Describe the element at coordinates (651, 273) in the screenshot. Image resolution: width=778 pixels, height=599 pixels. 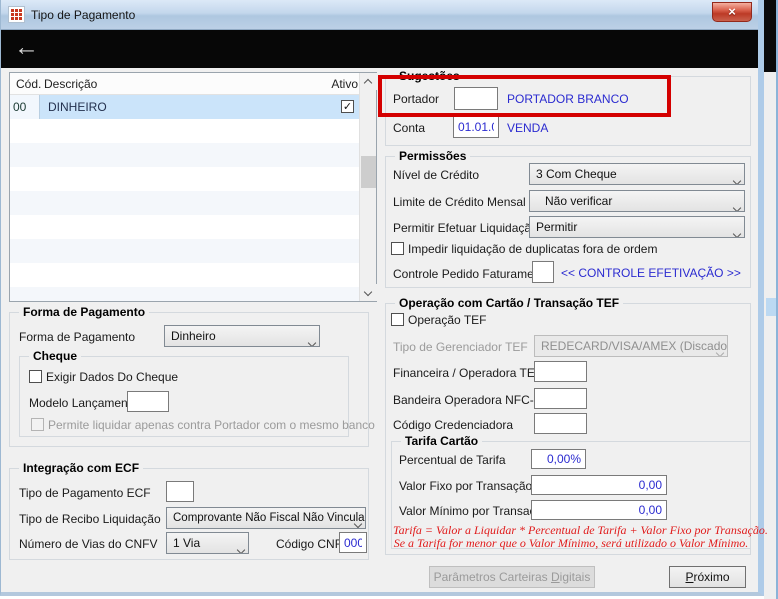
I see `controle-efetivacao-link: << CONTROLE EFETIVAÇÃO >>` at that location.